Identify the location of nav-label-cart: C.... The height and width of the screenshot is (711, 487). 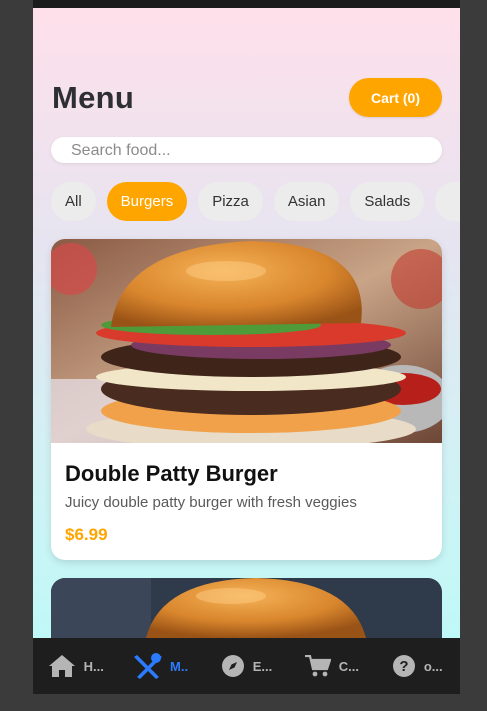
(348, 666).